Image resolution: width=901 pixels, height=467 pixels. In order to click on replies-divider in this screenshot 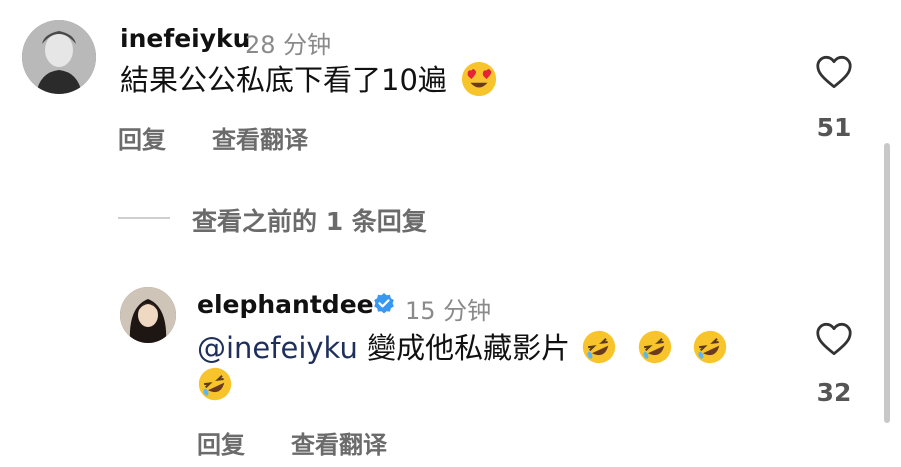, I will do `click(144, 218)`.